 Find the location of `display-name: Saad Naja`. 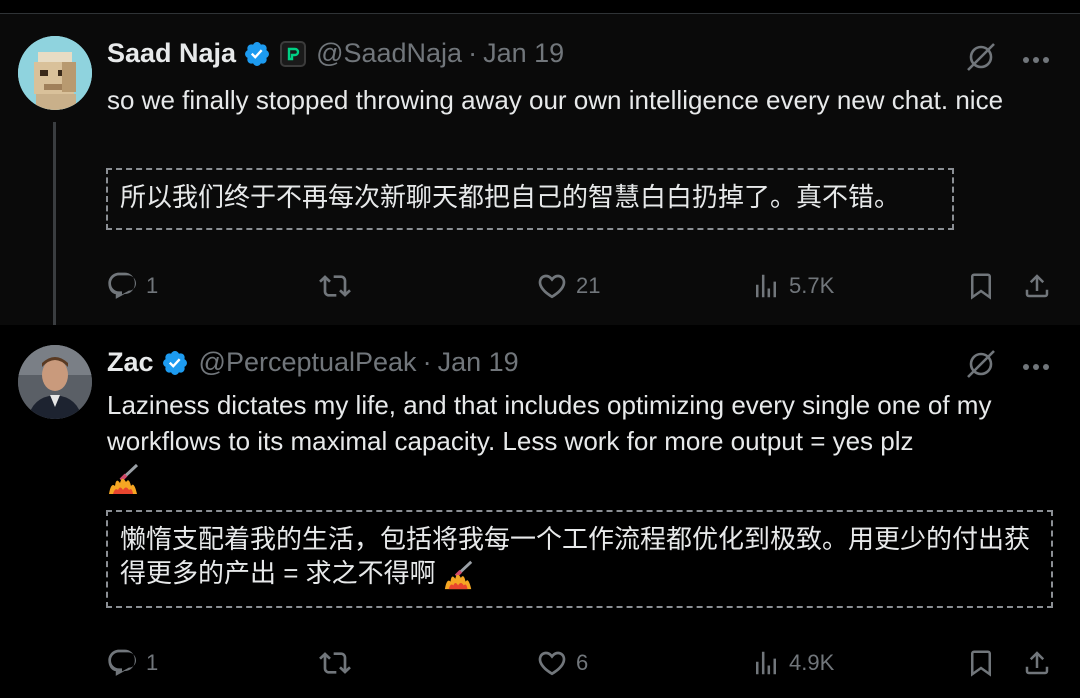

display-name: Saad Naja is located at coordinates (171, 53).